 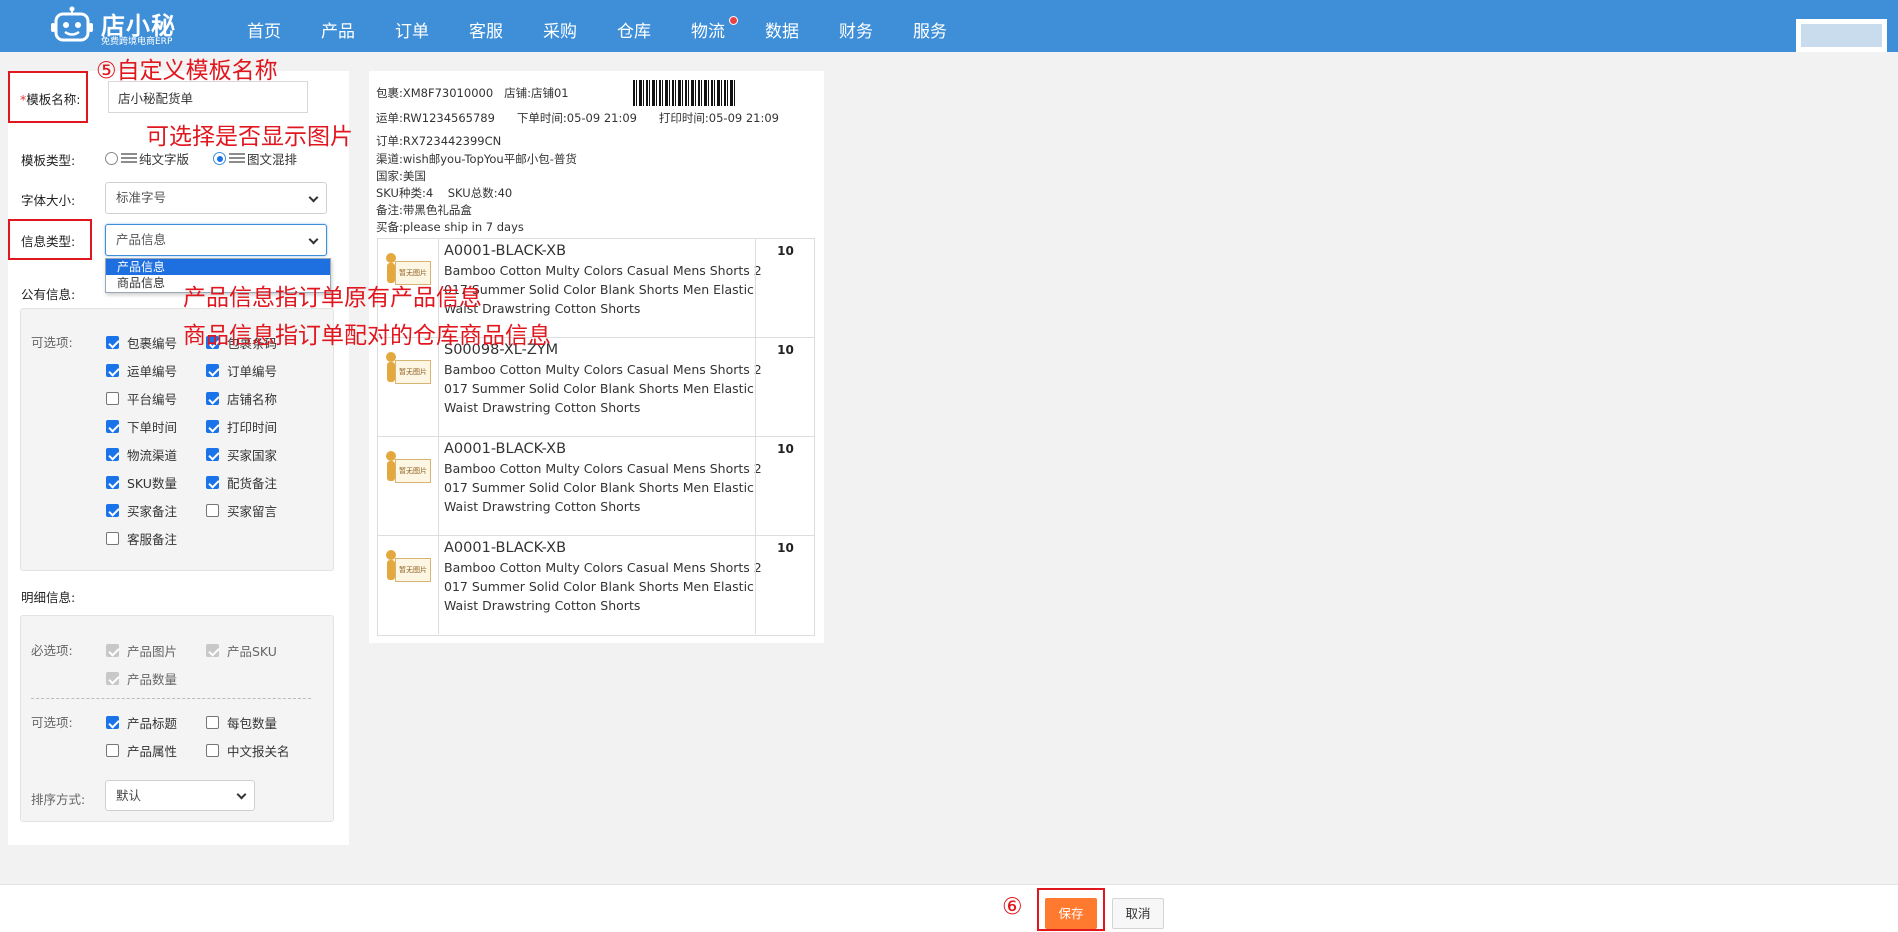 What do you see at coordinates (141, 398) in the screenshot?
I see `cb-platform-number: 平台编号` at bounding box center [141, 398].